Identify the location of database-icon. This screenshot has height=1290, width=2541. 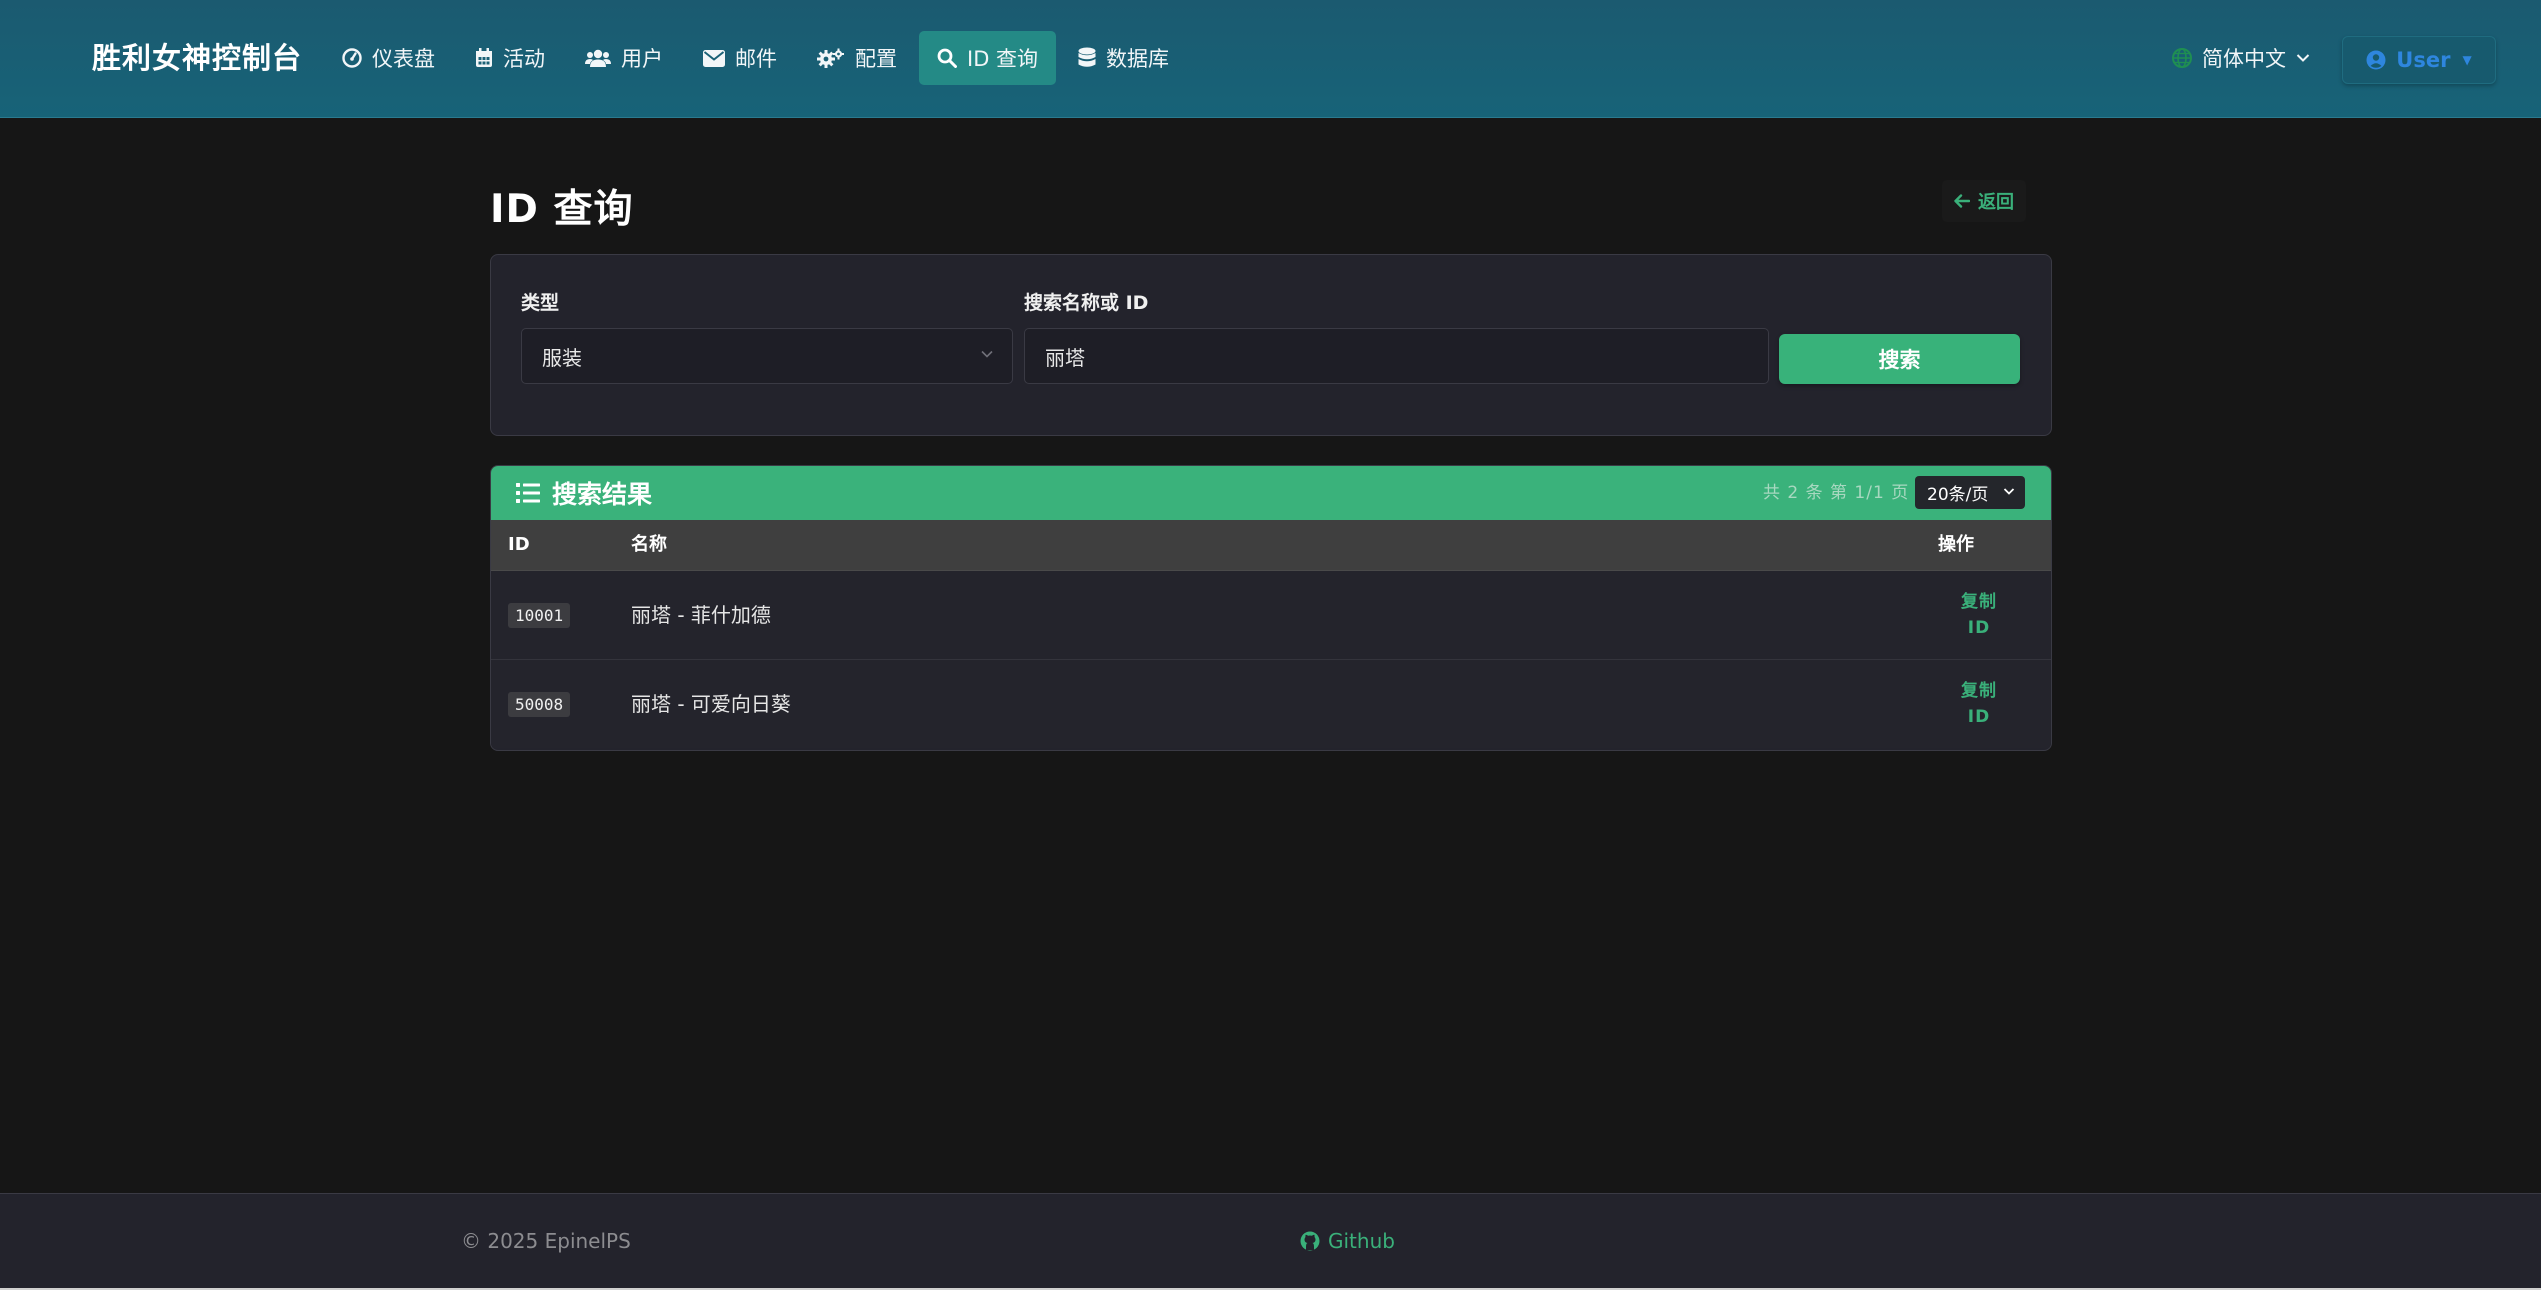
(1087, 58).